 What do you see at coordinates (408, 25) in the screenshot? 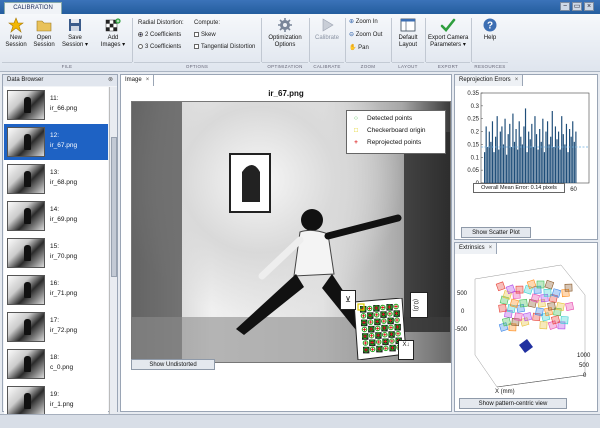
I see `layout-icon` at bounding box center [408, 25].